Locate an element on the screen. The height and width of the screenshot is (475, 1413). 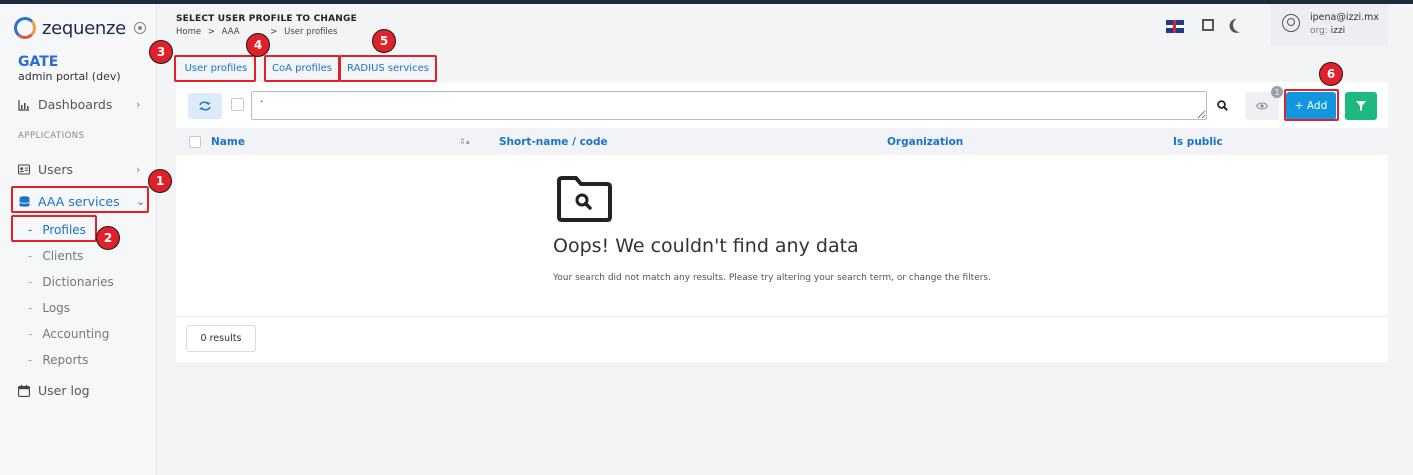
user-email: ipena@izzi.mx is located at coordinates (1345, 17).